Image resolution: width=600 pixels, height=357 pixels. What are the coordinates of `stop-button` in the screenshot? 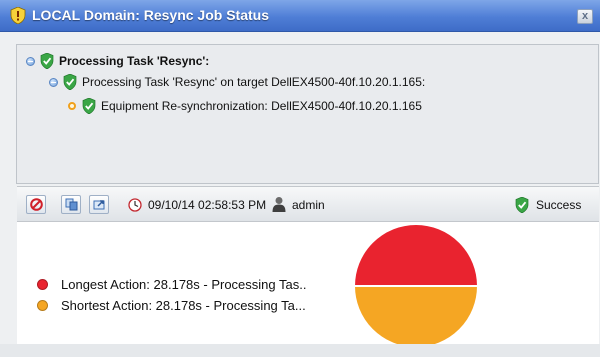 It's located at (36, 204).